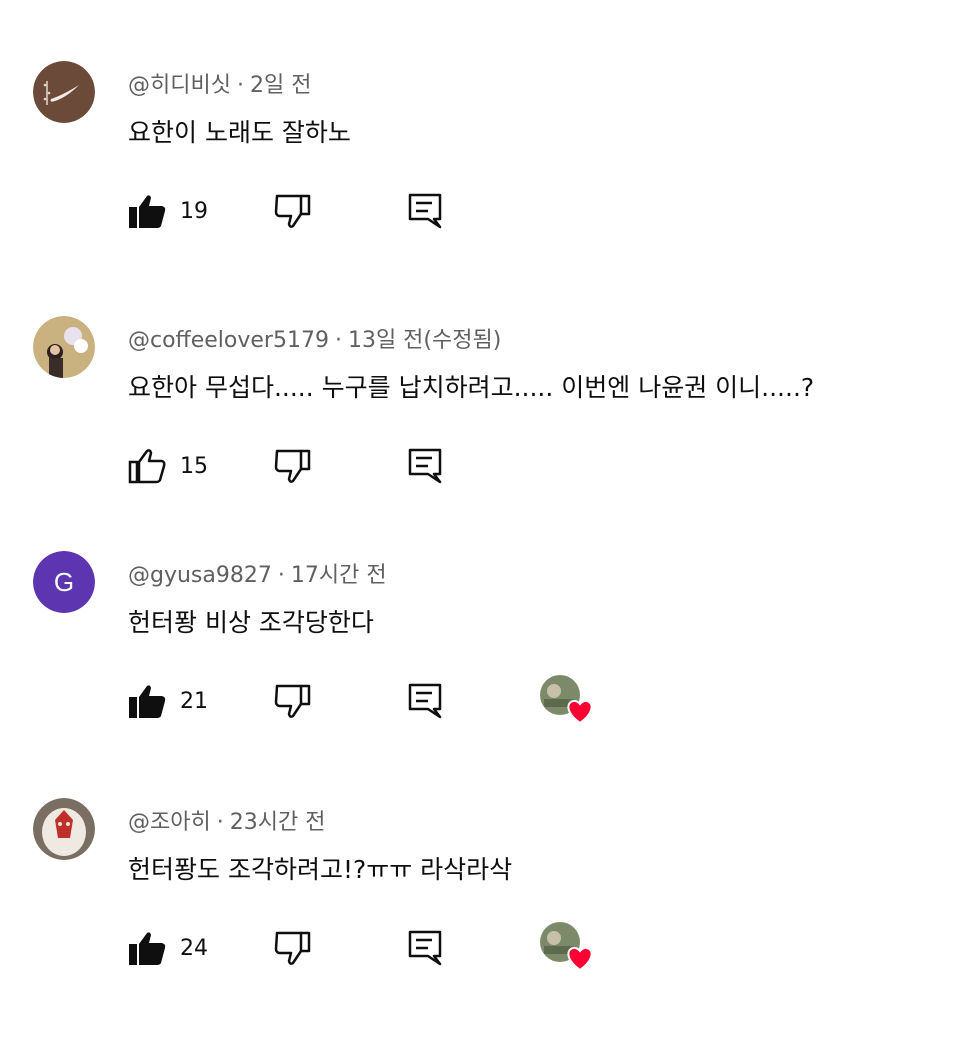 This screenshot has height=1038, width=958. I want to click on author-name: @조아히, so click(169, 822).